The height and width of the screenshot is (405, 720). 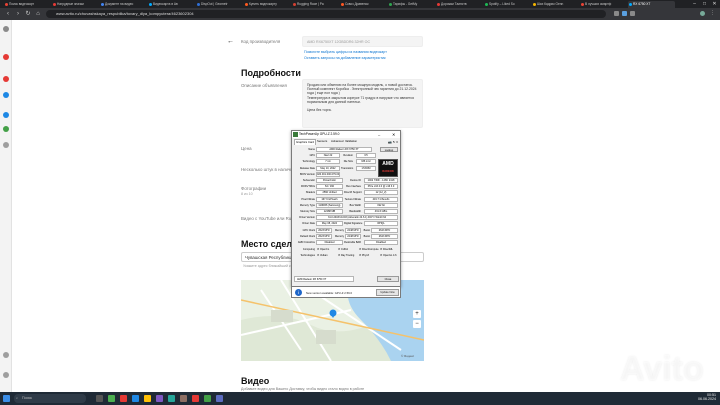 I want to click on browser-tab: Spotify – Liked So, so click(x=507, y=4).